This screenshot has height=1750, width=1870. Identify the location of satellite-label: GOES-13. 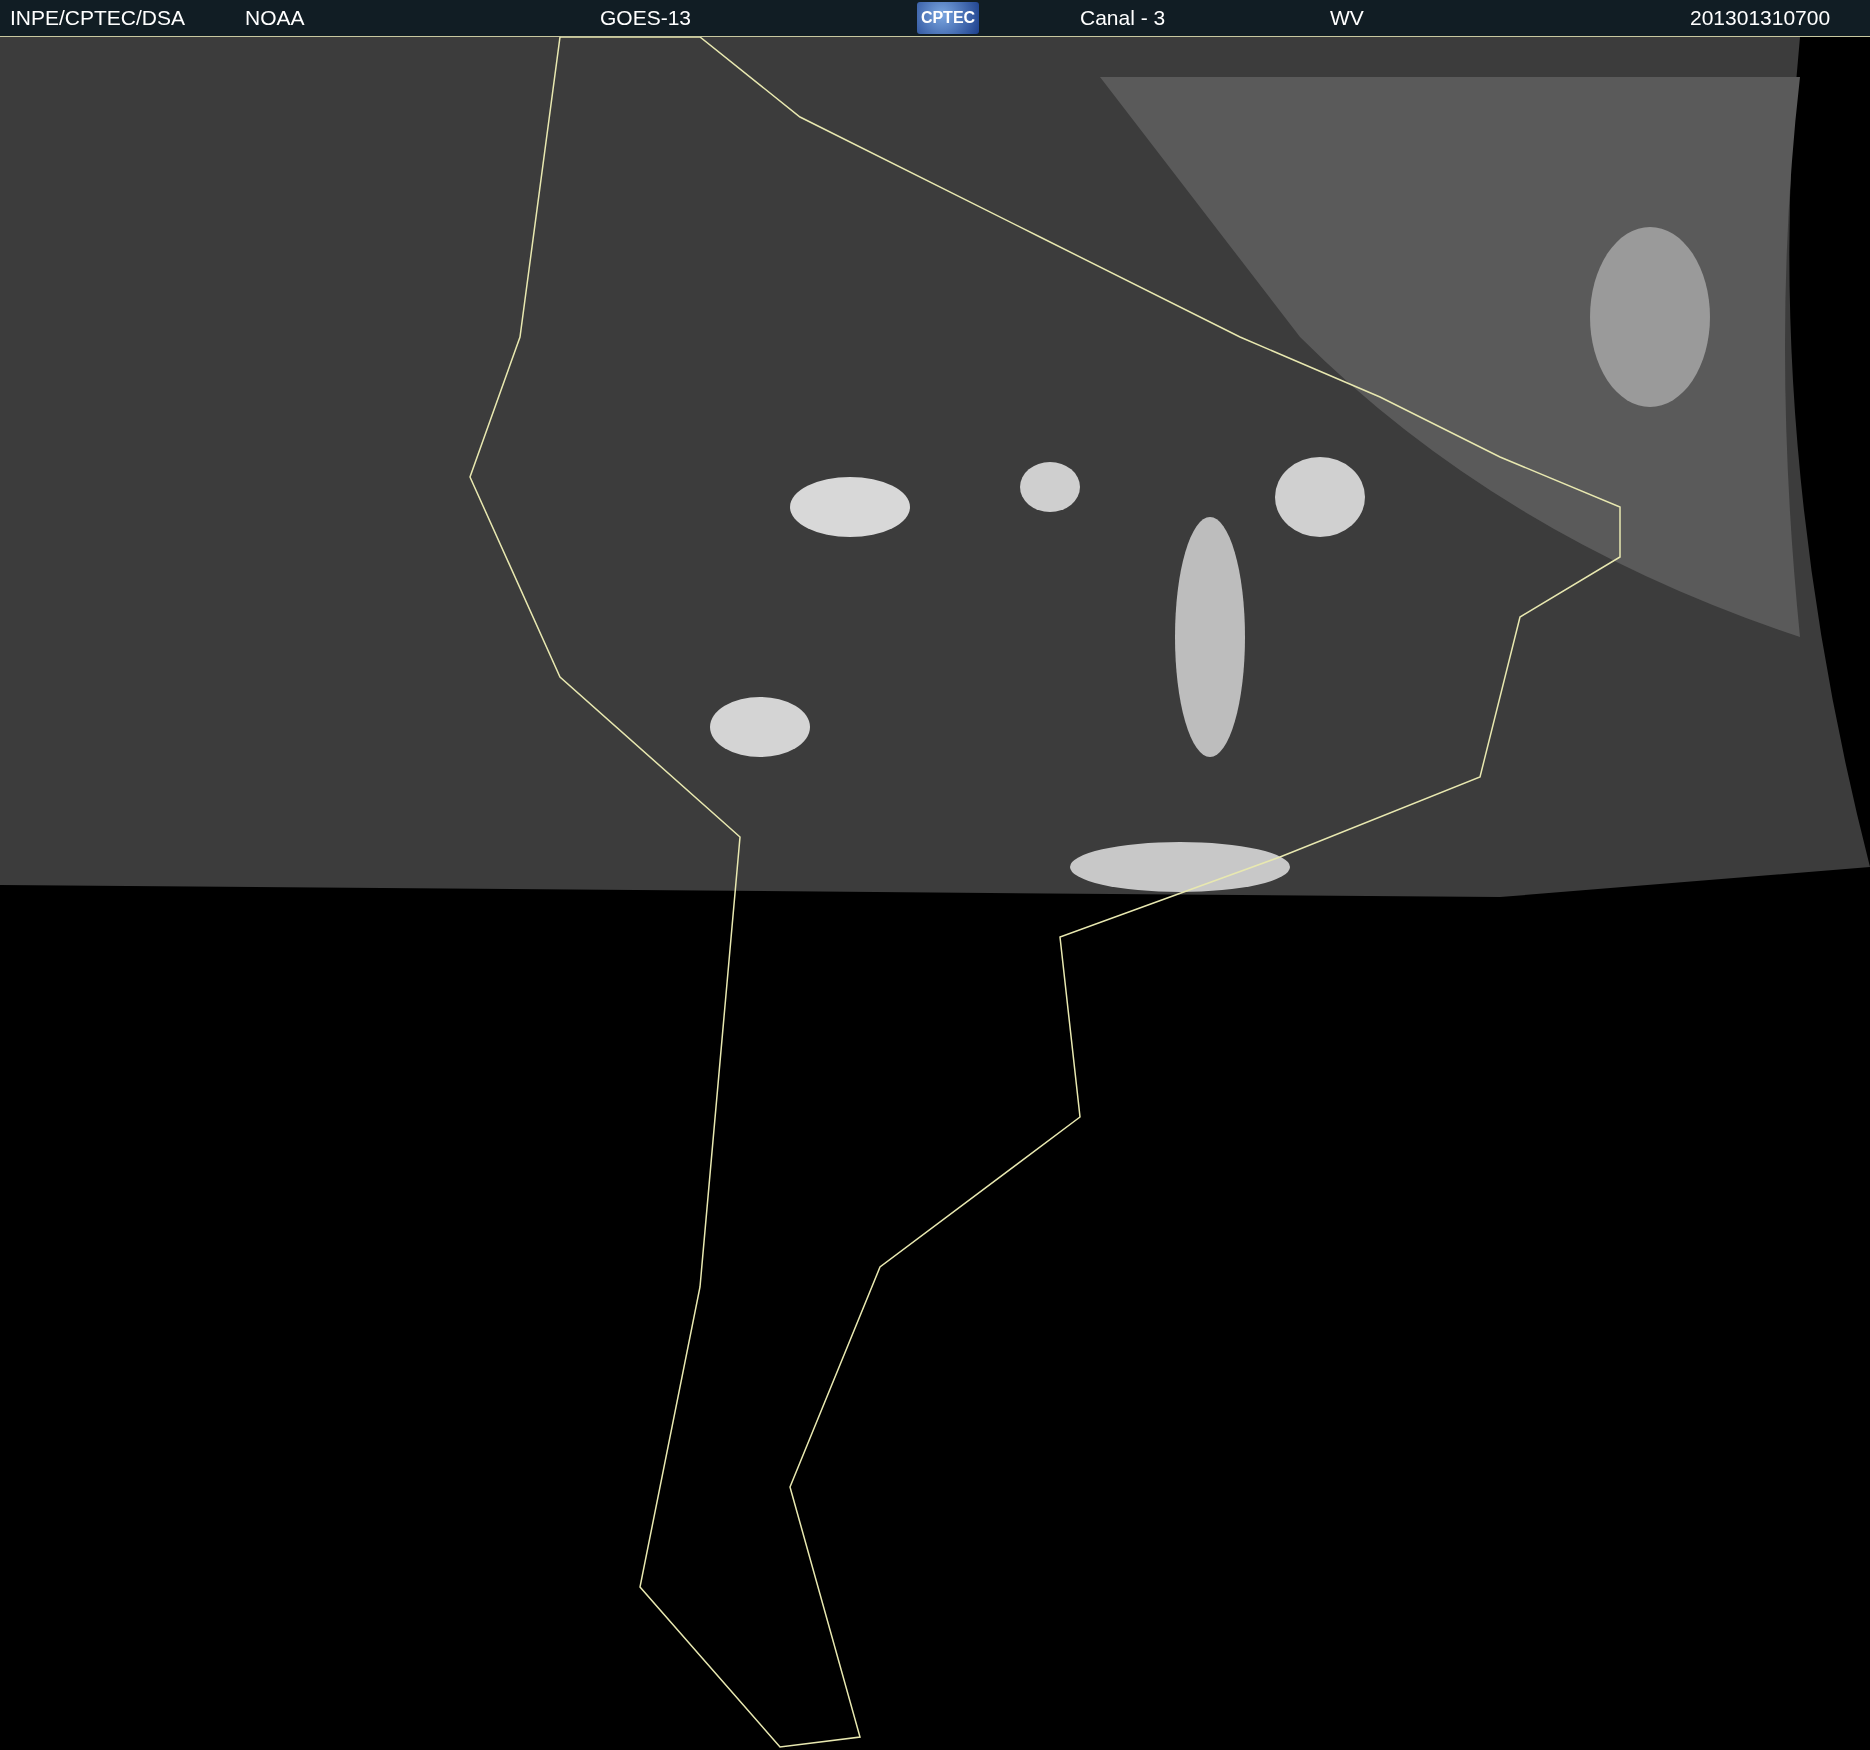
(646, 18).